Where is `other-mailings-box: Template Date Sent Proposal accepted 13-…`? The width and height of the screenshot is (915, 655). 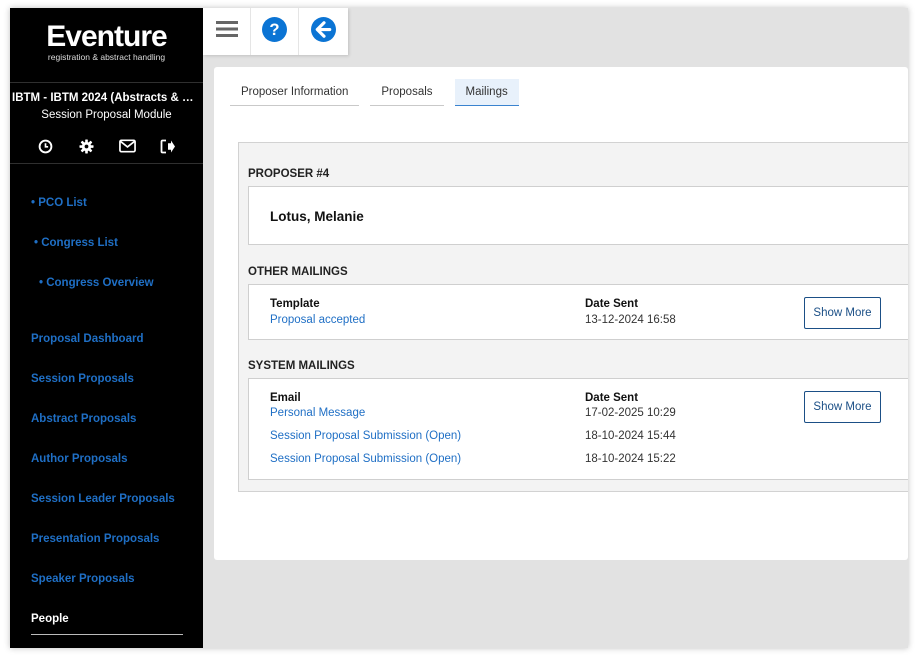 other-mailings-box: Template Date Sent Proposal accepted 13-… is located at coordinates (578, 312).